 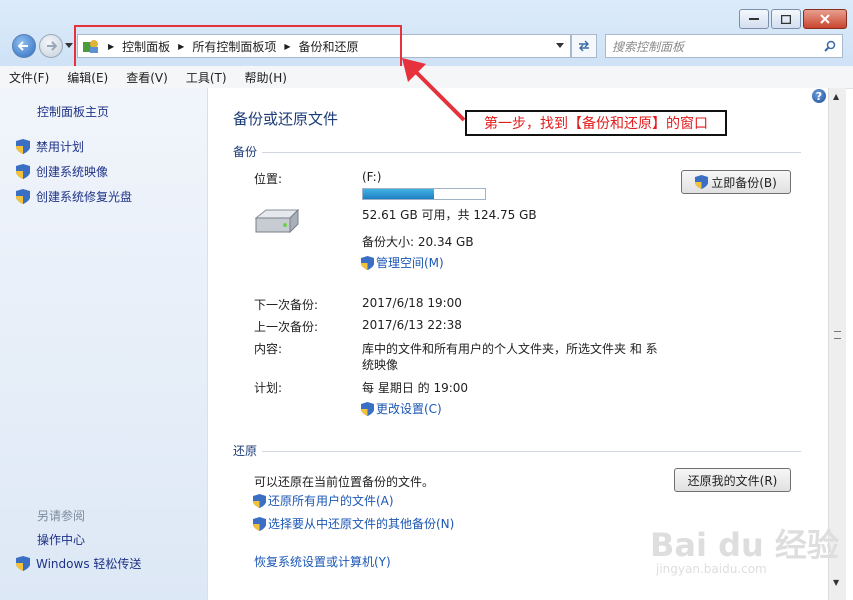 I want to click on restore-section-title: 还原, so click(x=245, y=451).